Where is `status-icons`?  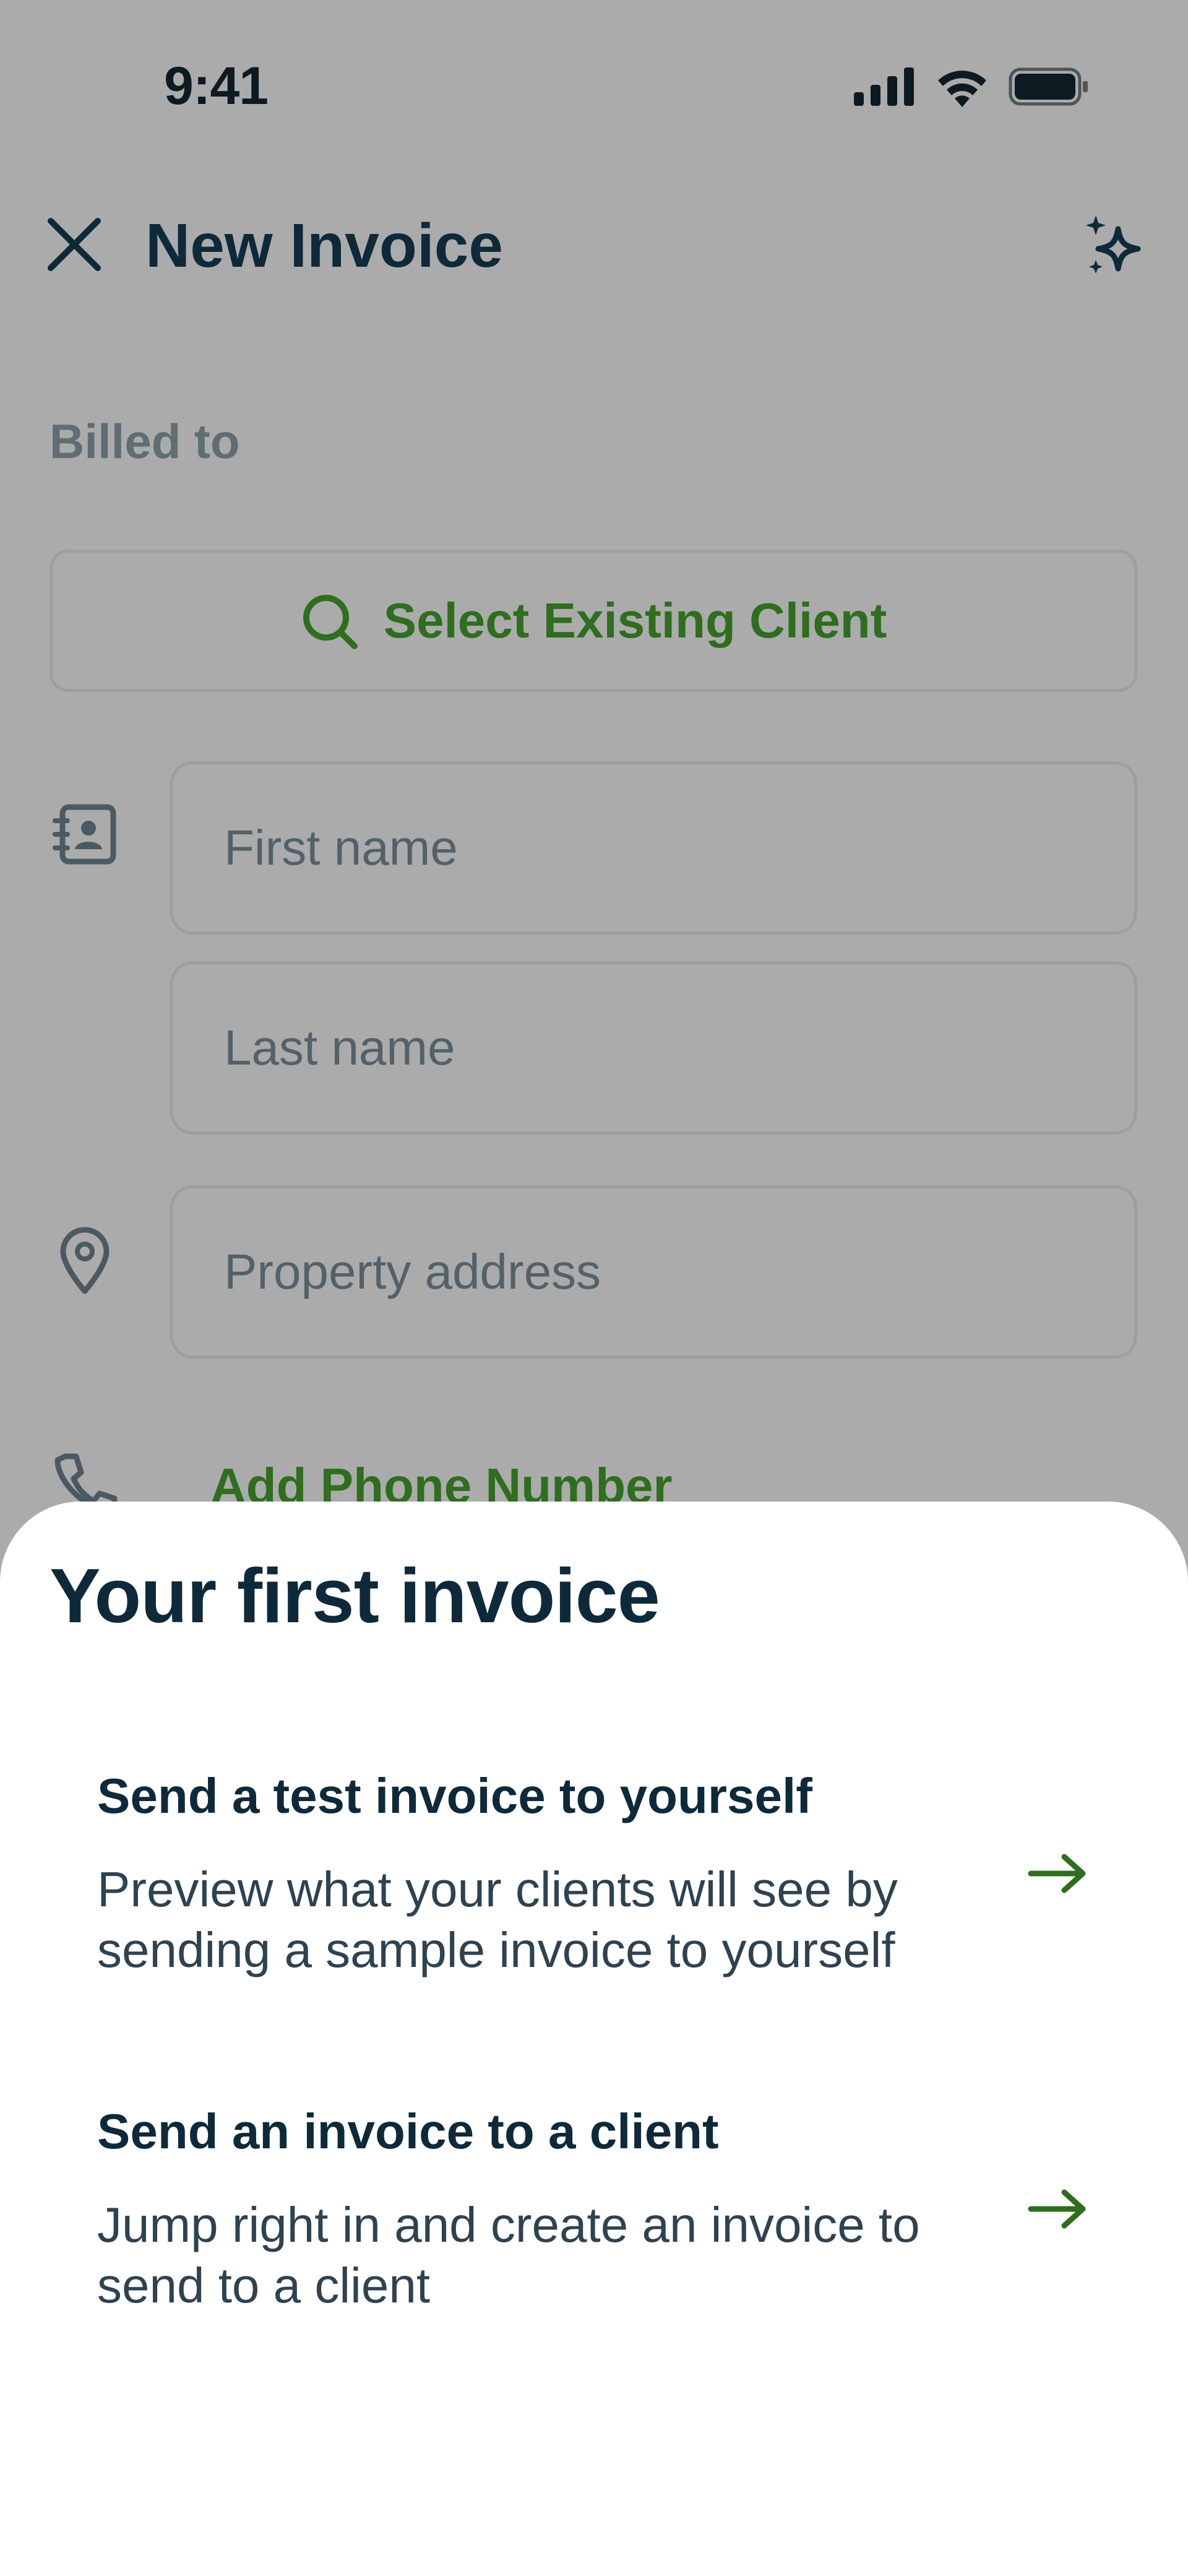
status-icons is located at coordinates (972, 86).